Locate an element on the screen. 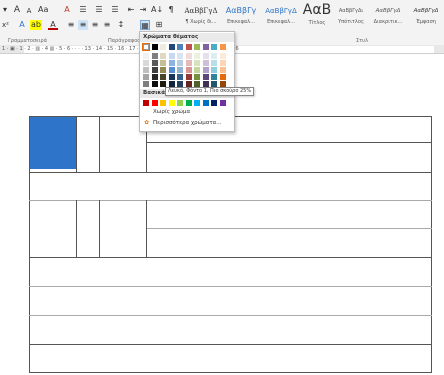 The height and width of the screenshot is (375, 444). justify-icon: ≡ is located at coordinates (107, 25).